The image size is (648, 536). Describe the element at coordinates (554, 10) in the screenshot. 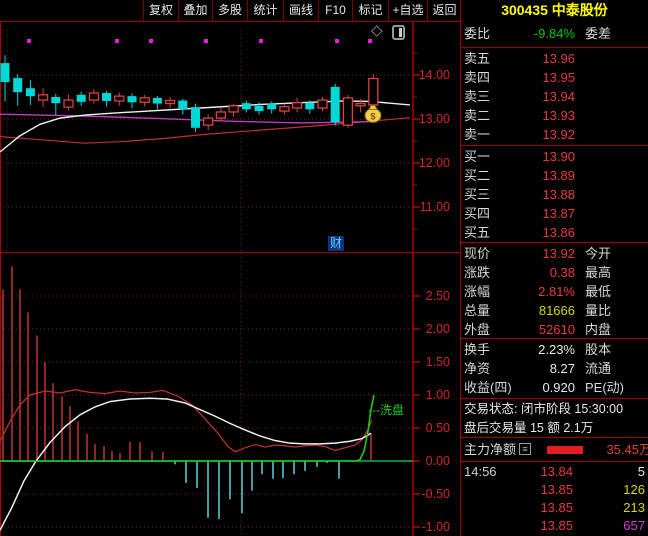

I see `stock-title: 300435 中泰股份` at that location.